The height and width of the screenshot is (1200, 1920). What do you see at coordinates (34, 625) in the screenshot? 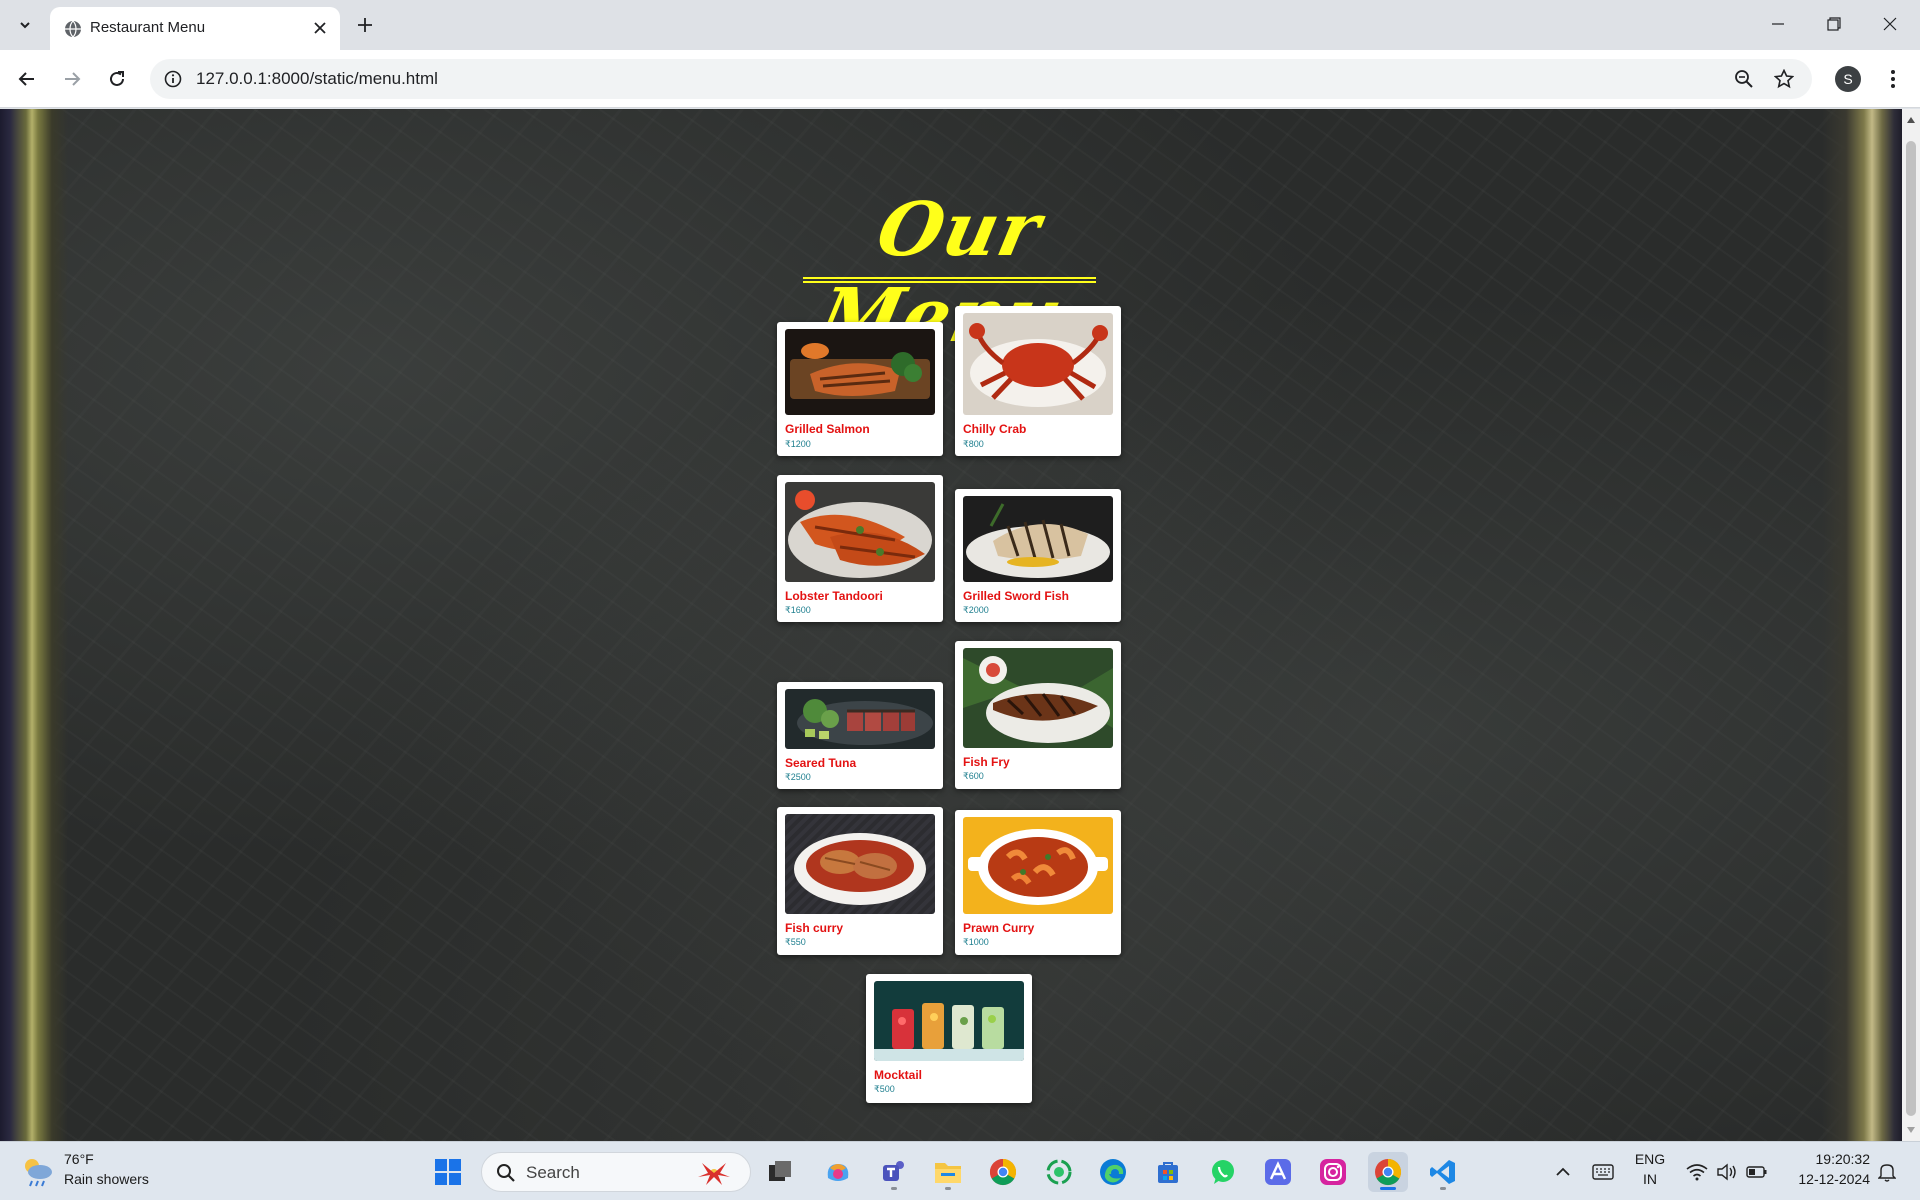
I see `chalkboard-frame-left` at bounding box center [34, 625].